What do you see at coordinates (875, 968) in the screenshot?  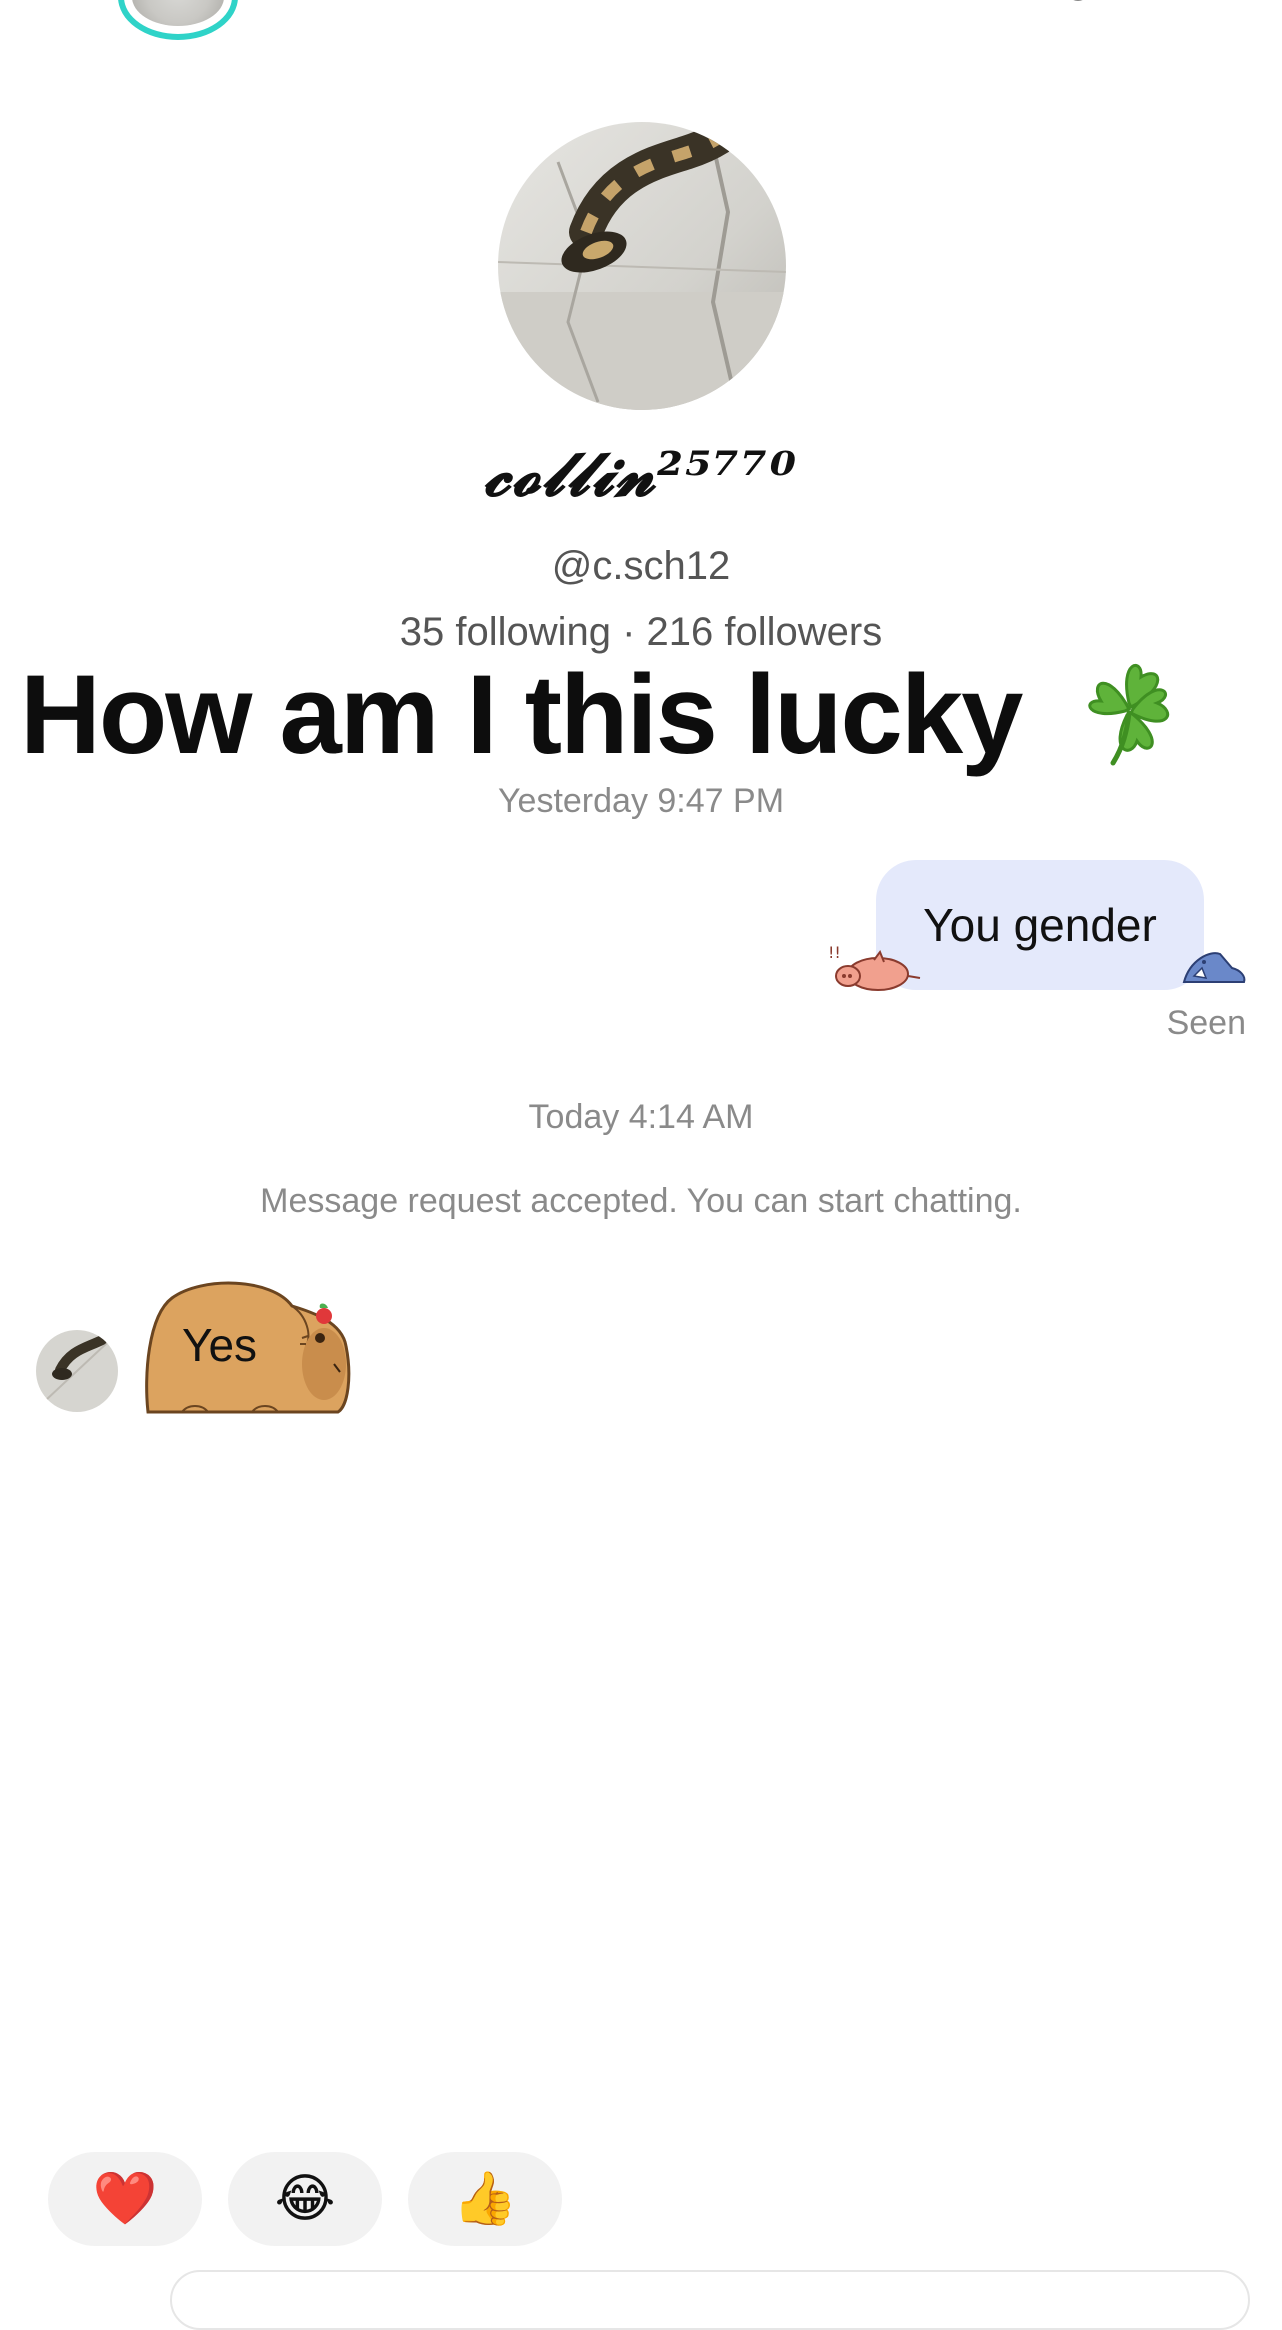 I see `pig-sticker-icon: !!` at bounding box center [875, 968].